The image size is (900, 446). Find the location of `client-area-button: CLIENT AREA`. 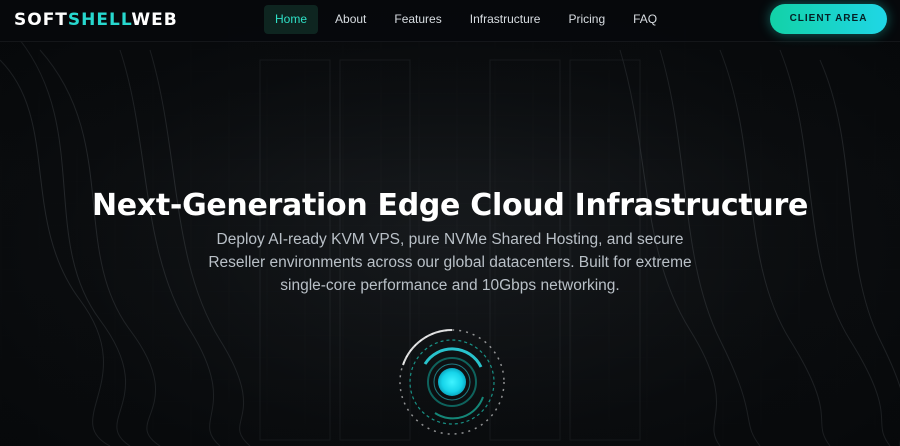

client-area-button: CLIENT AREA is located at coordinates (828, 19).